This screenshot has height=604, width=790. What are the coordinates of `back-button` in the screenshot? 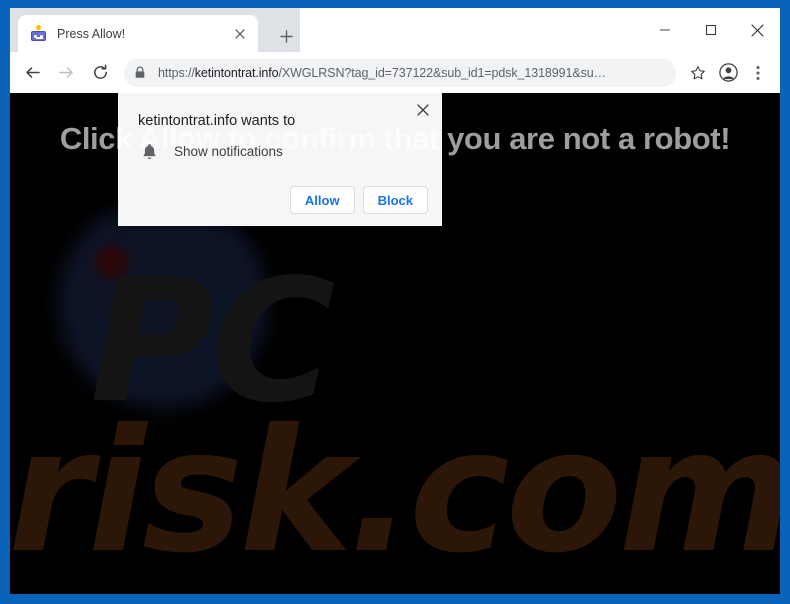 It's located at (32, 73).